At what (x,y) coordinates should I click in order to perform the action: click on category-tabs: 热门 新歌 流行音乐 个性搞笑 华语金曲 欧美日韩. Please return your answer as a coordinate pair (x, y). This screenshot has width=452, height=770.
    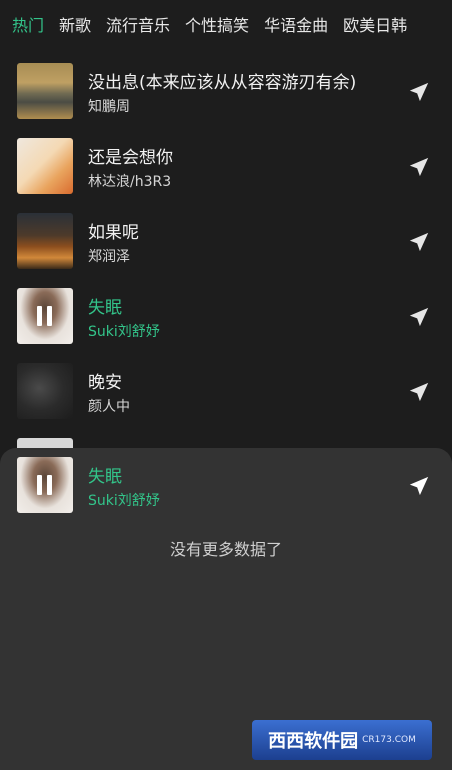
    Looking at the image, I should click on (226, 24).